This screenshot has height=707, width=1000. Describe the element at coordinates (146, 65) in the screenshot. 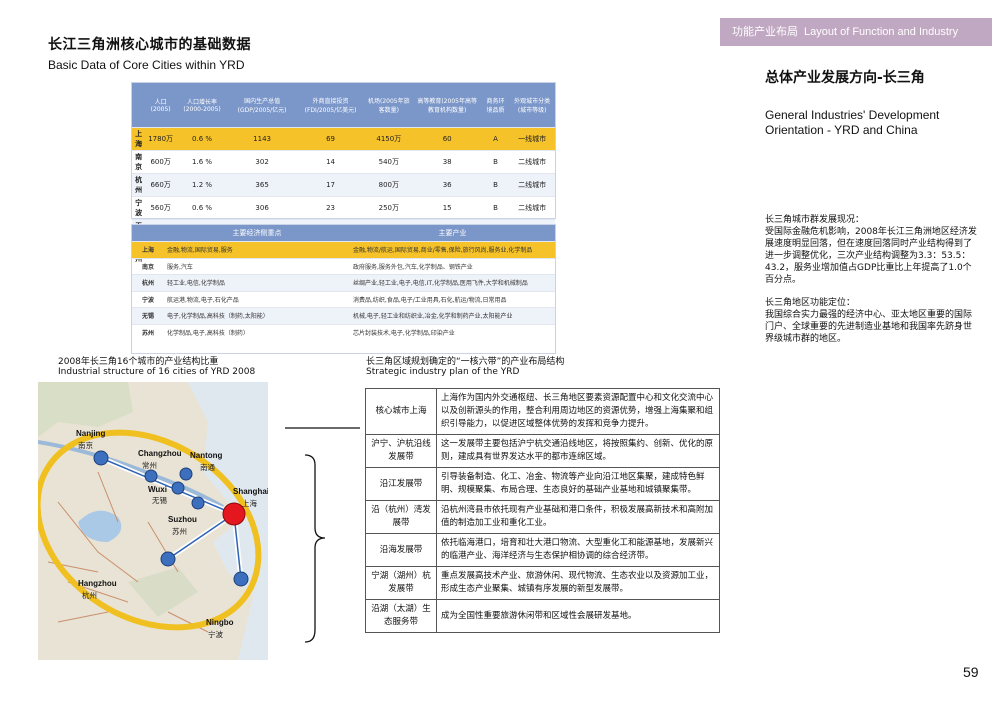

I see `page-title-en: Basic Data of Core Cities within YRD` at that location.